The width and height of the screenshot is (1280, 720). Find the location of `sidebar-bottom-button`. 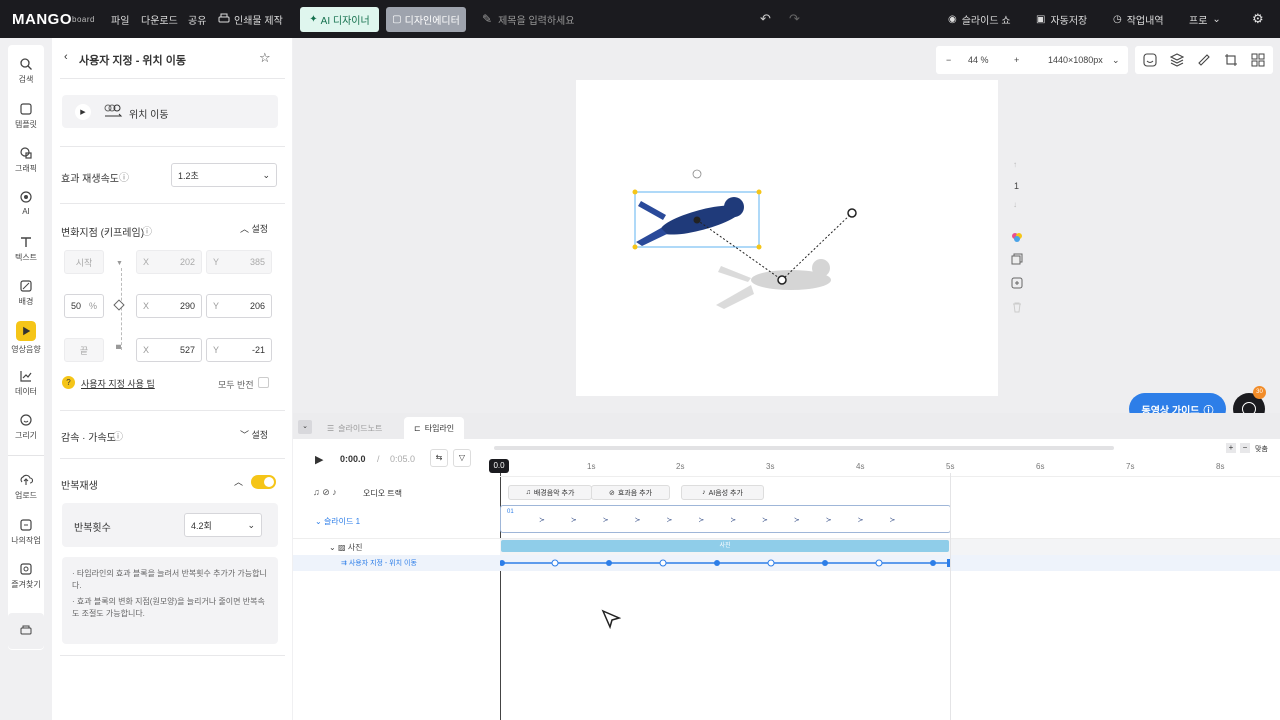

sidebar-bottom-button is located at coordinates (26, 631).